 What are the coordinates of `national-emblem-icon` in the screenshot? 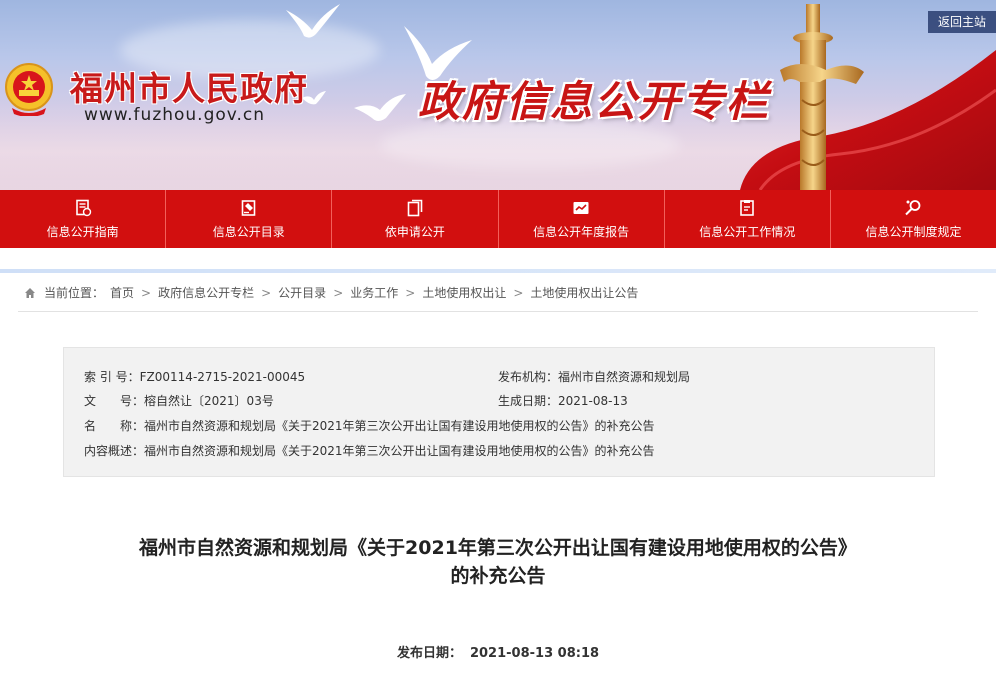 It's located at (29, 89).